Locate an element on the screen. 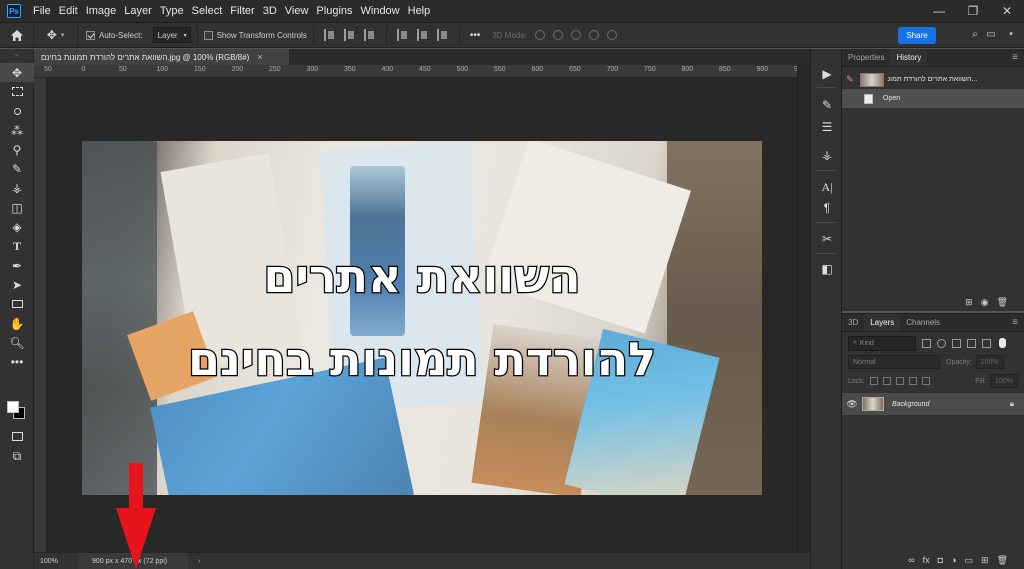 Image resolution: width=1024 pixels, height=569 pixels. adjustments-icon: ☰ is located at coordinates (827, 127).